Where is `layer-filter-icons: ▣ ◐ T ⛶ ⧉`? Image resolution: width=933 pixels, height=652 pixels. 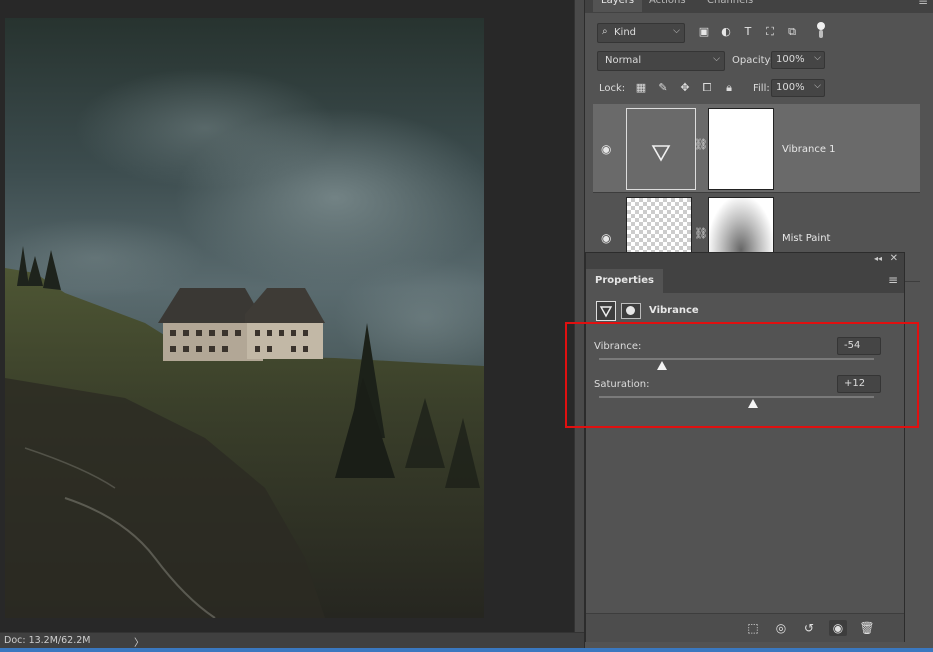
layer-filter-icons: ▣ ◐ T ⛶ ⧉ is located at coordinates (750, 32).